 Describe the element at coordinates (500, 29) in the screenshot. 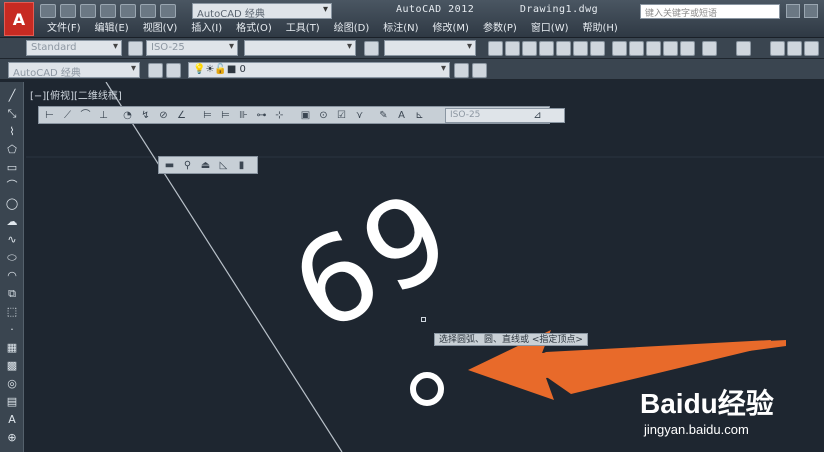

I see `menu-parametric: 参数(P)` at that location.